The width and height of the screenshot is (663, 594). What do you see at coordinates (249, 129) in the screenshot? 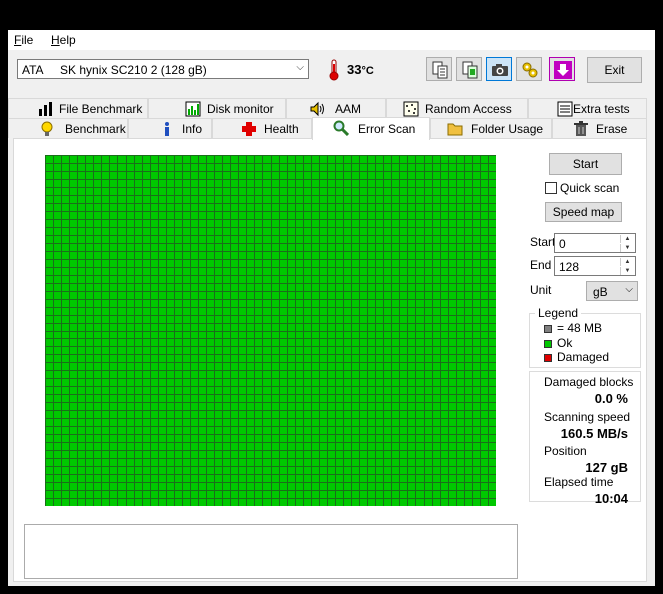
I see `health-cross-icon` at bounding box center [249, 129].